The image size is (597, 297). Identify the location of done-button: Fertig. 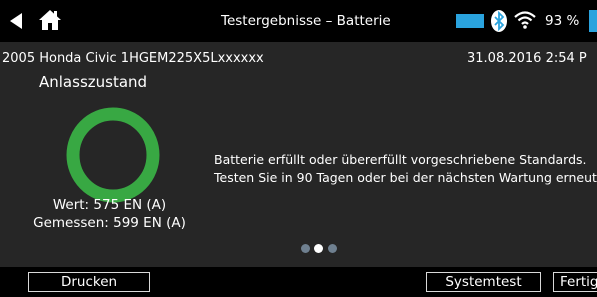
(575, 282).